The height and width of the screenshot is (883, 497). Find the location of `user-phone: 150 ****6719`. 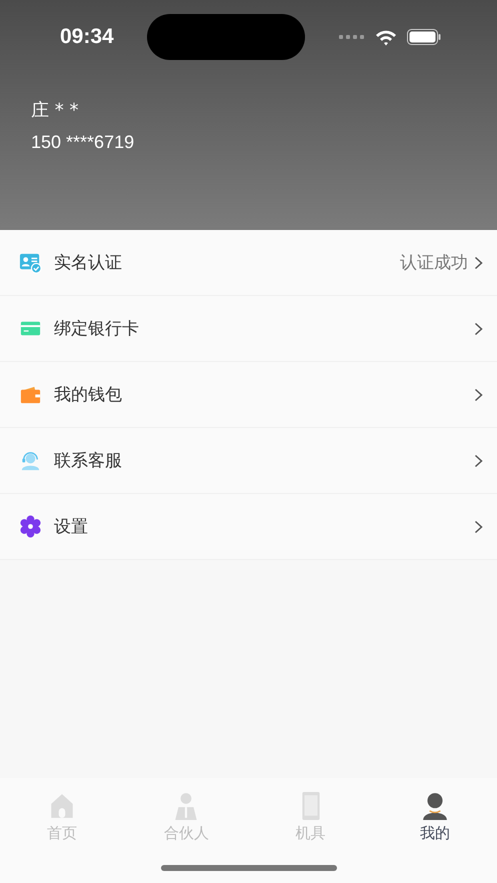

user-phone: 150 ****6719 is located at coordinates (83, 142).